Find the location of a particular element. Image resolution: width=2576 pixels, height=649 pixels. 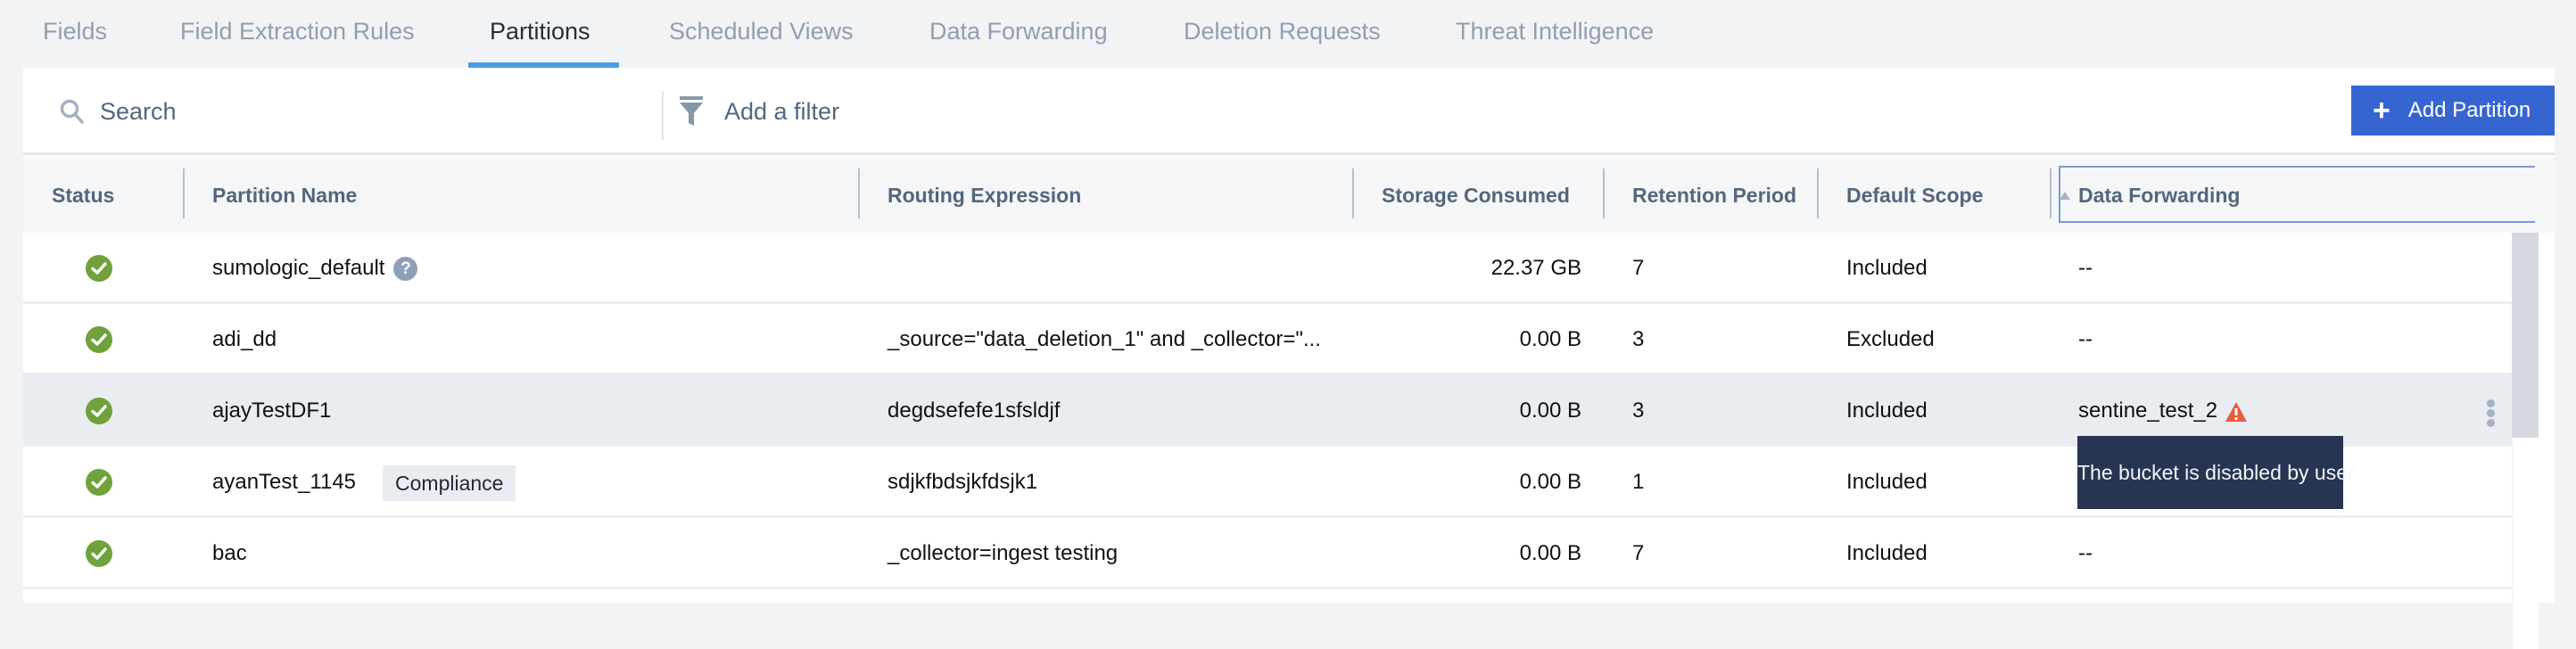

partition-name: ayanTest_1145 is located at coordinates (284, 482).